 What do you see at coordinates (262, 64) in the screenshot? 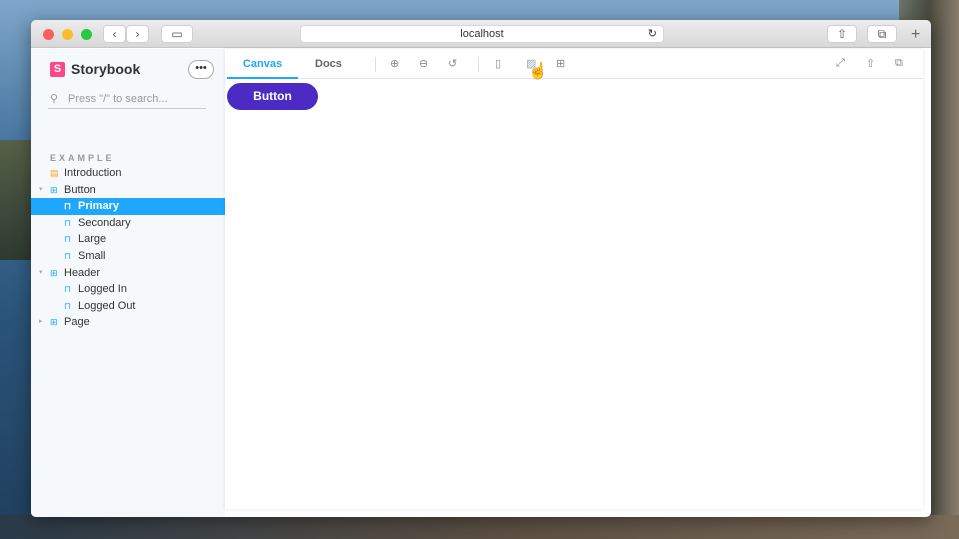
I see `tab-canvas: Canvas` at bounding box center [262, 64].